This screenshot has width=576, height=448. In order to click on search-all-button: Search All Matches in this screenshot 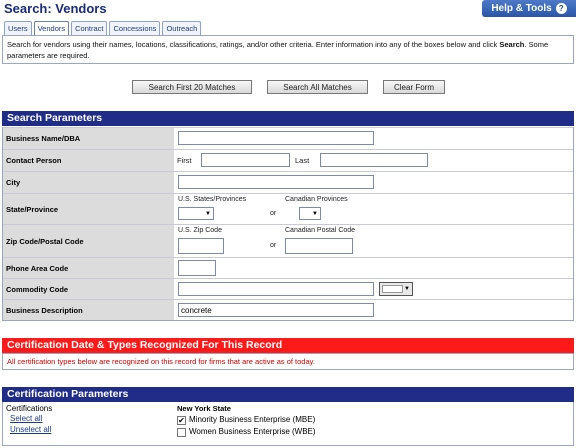, I will do `click(317, 87)`.